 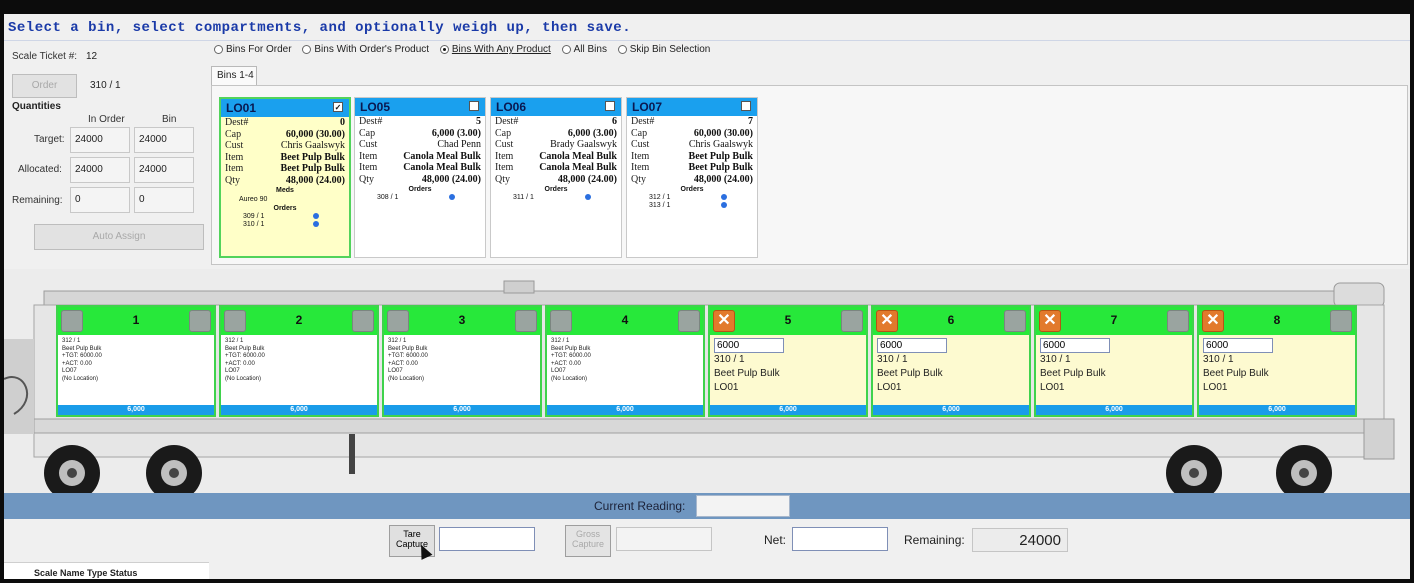 I want to click on compartment-header: ✕ 6, so click(x=951, y=321).